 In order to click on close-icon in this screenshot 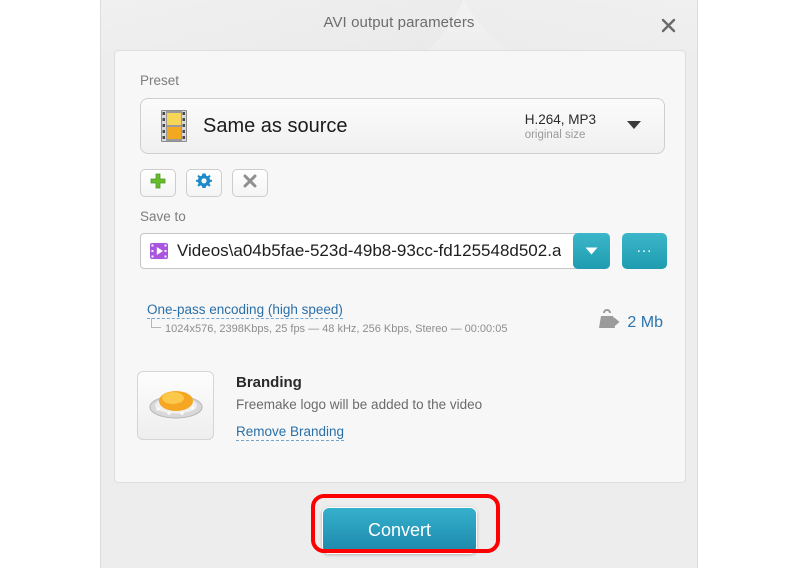, I will do `click(668, 25)`.